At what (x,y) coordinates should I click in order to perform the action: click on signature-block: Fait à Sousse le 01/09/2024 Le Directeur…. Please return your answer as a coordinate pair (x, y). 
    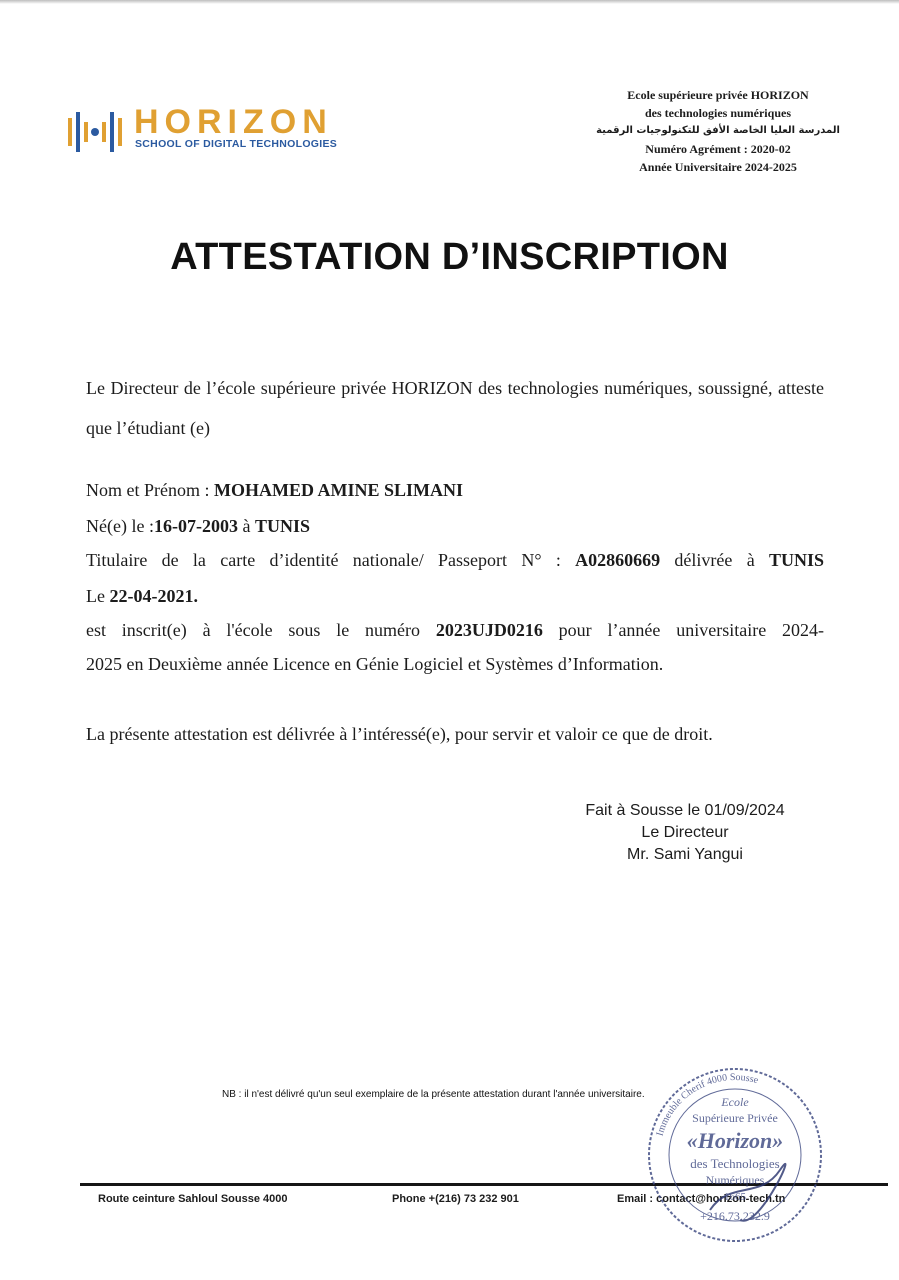
    Looking at the image, I should click on (685, 833).